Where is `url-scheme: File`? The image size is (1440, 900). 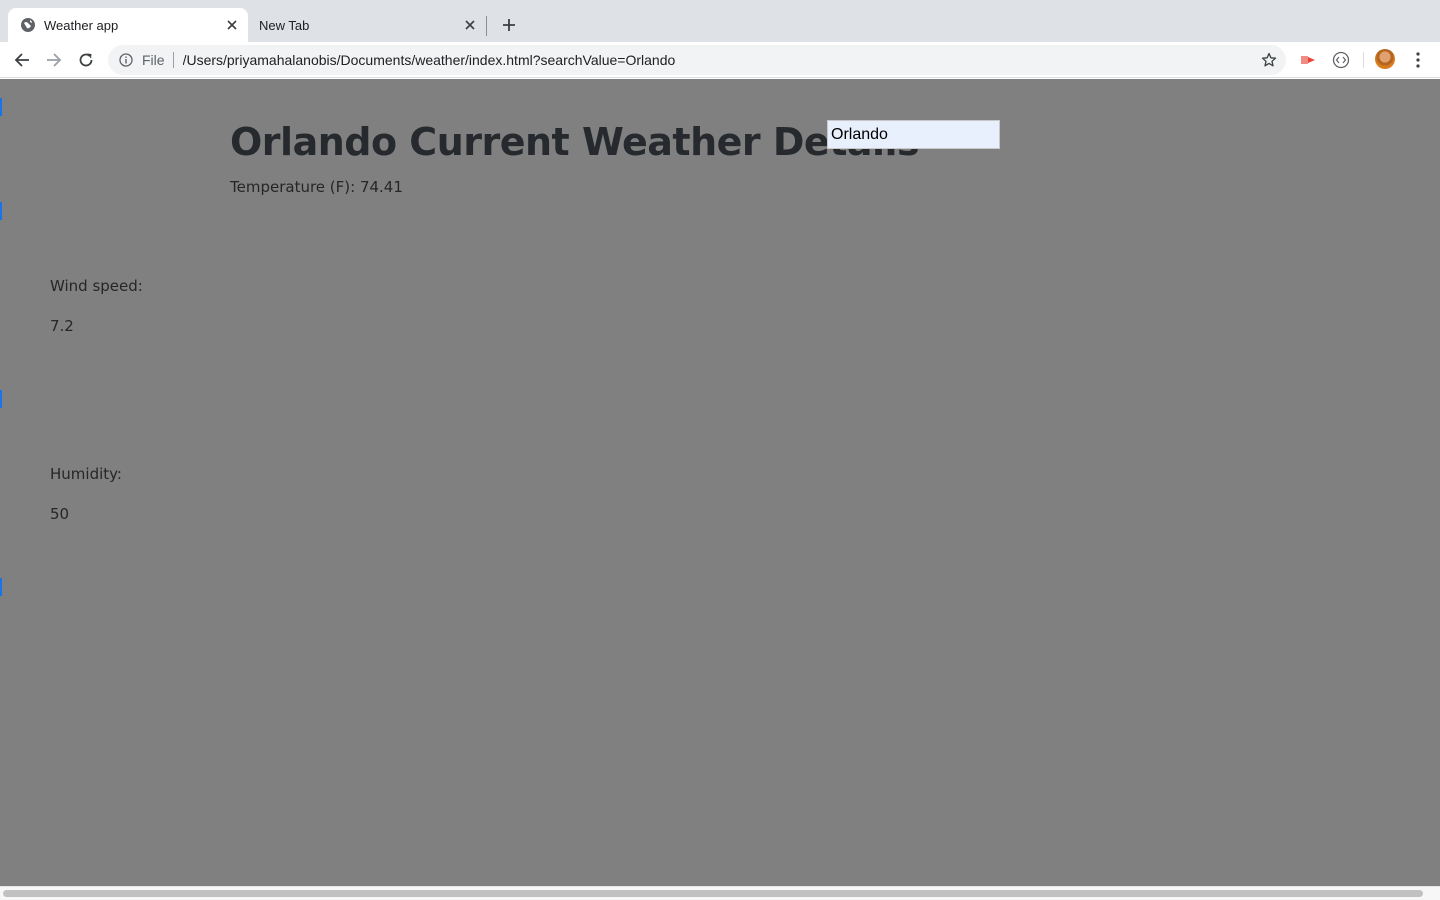
url-scheme: File is located at coordinates (153, 60).